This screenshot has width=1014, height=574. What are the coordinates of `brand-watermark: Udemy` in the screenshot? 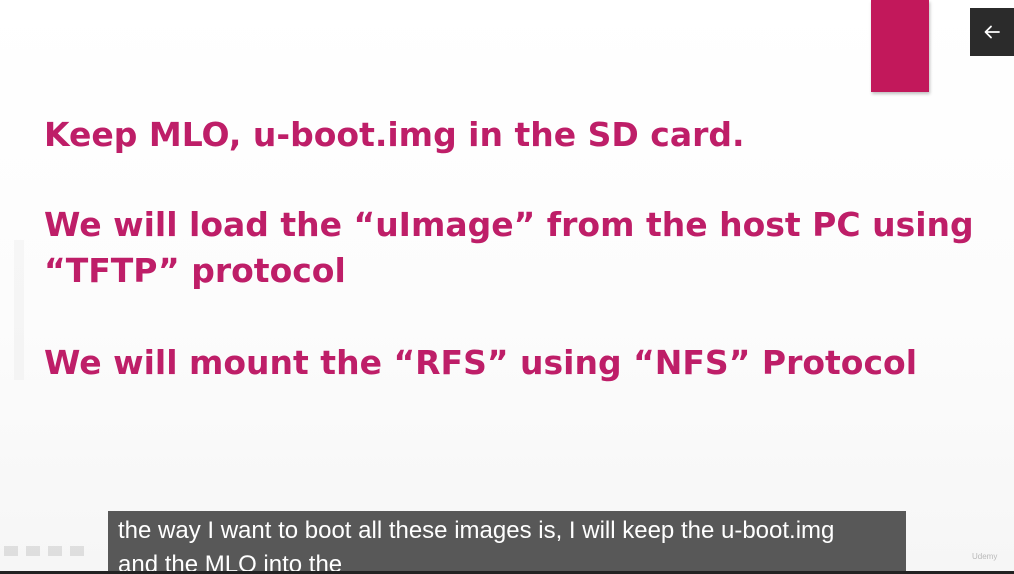 It's located at (985, 556).